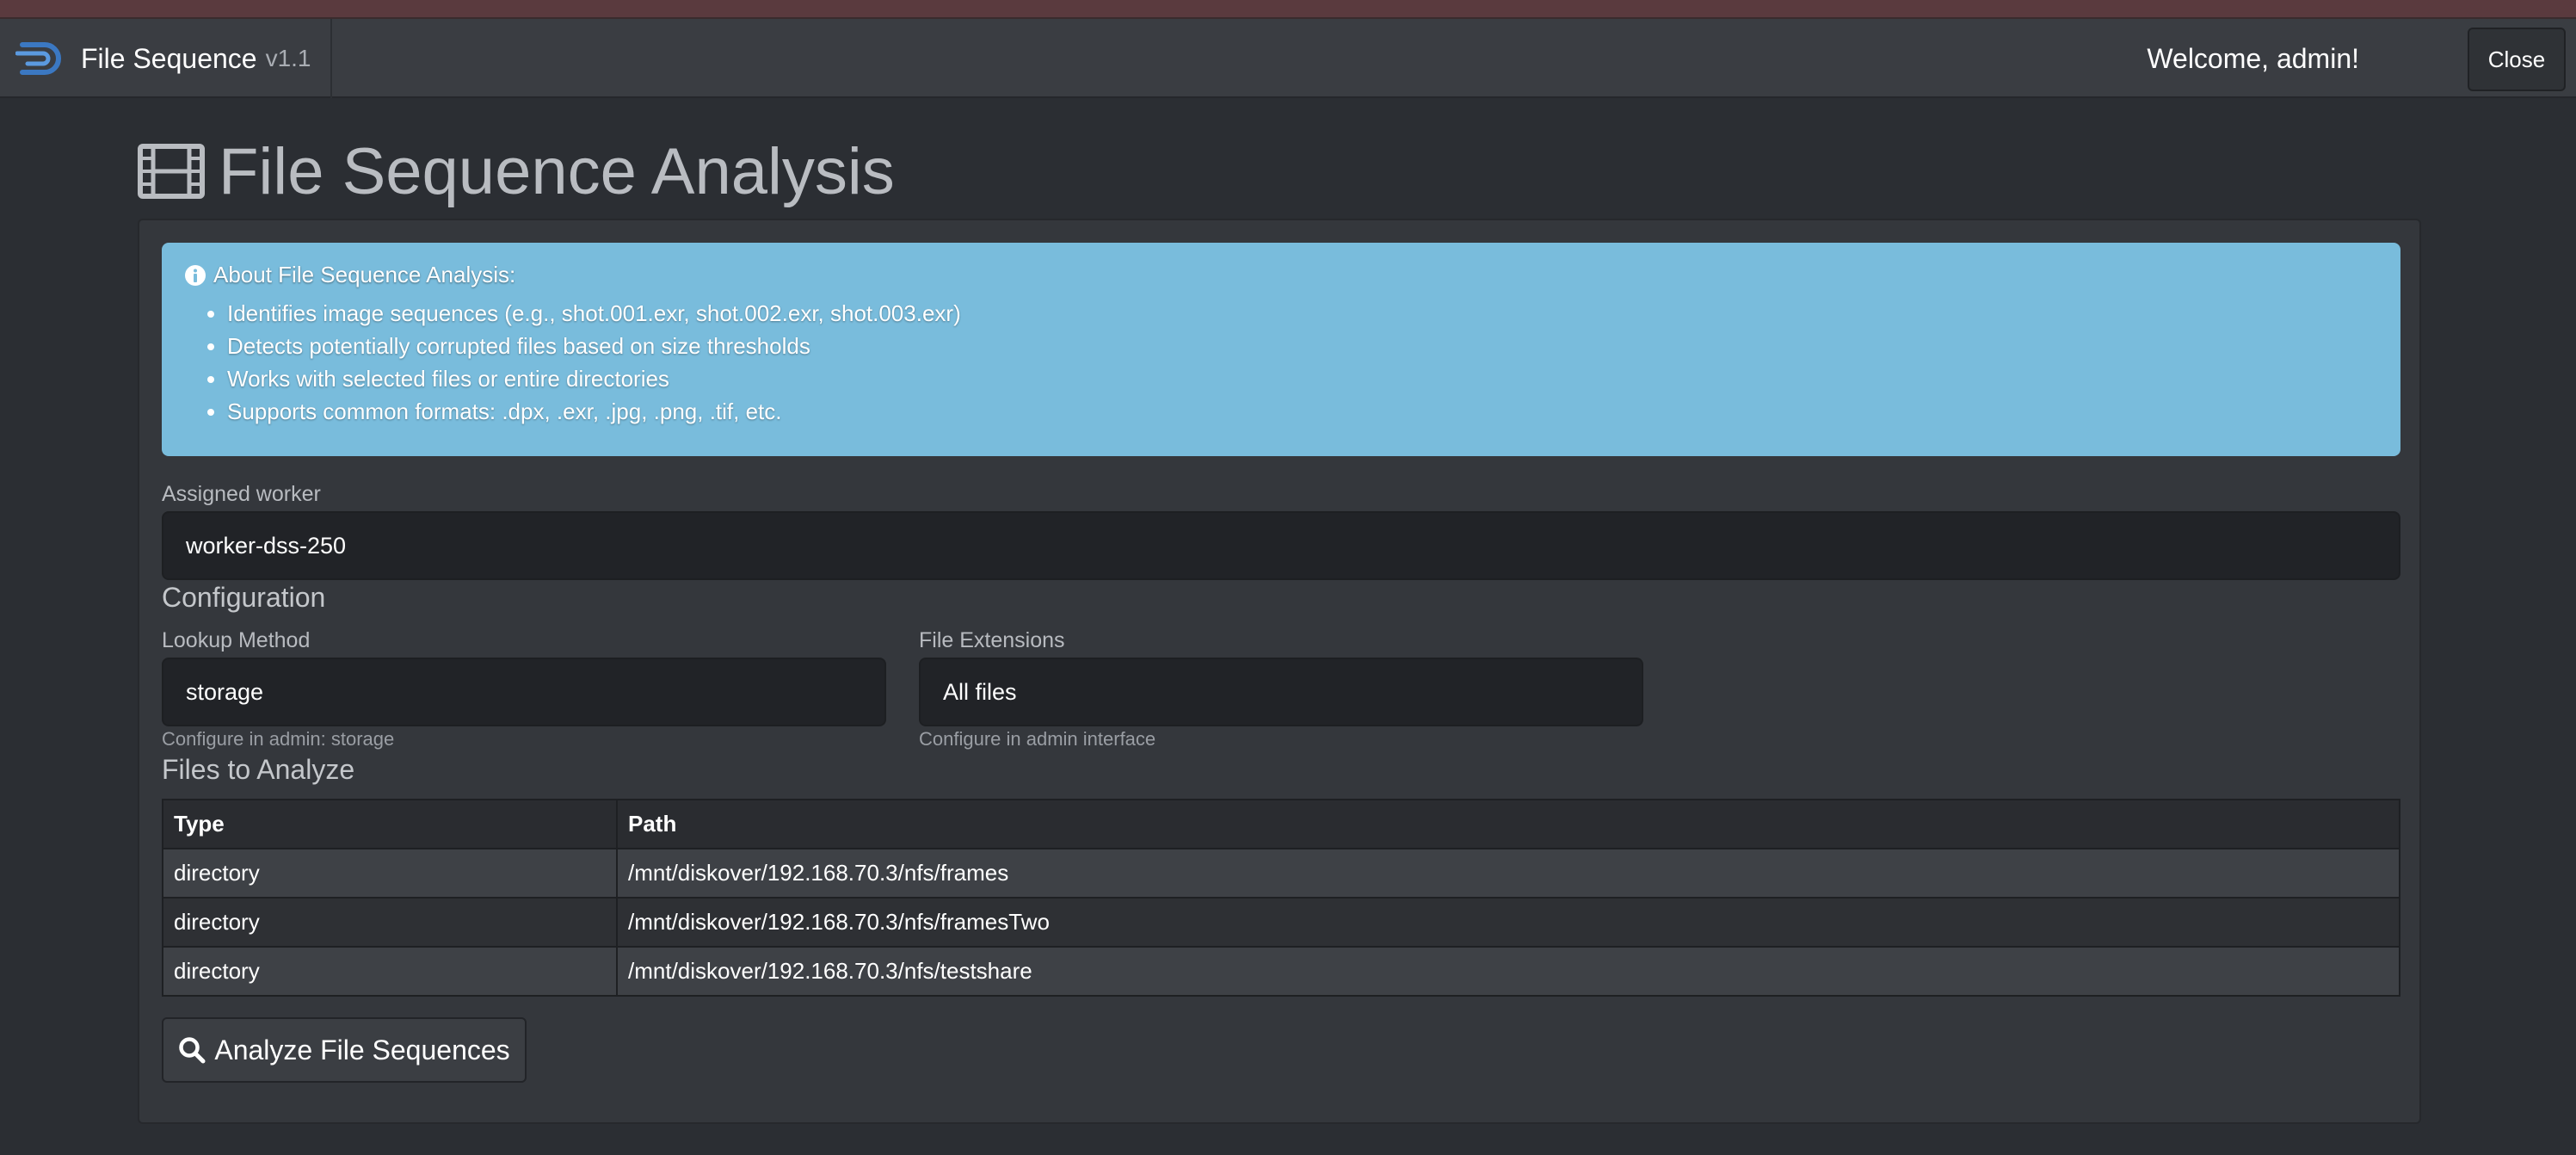  What do you see at coordinates (169, 58) in the screenshot?
I see `app-name: File Sequence` at bounding box center [169, 58].